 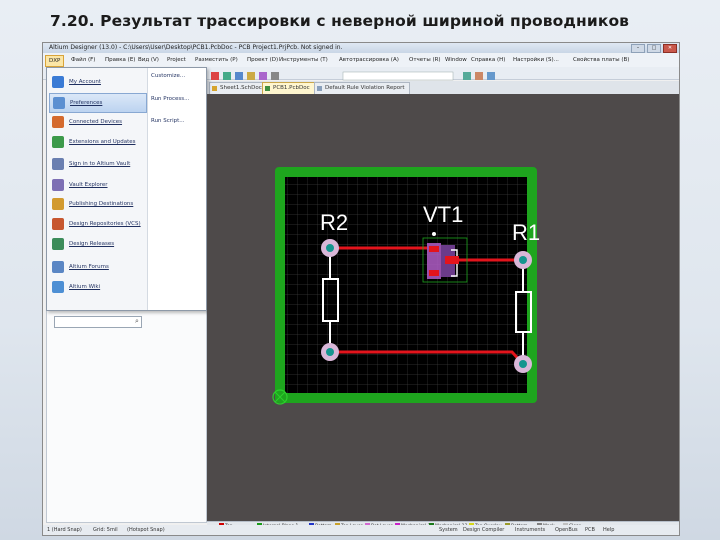 I want to click on tab-pcb1: PCB1.PcbDoc, so click(x=288, y=88).